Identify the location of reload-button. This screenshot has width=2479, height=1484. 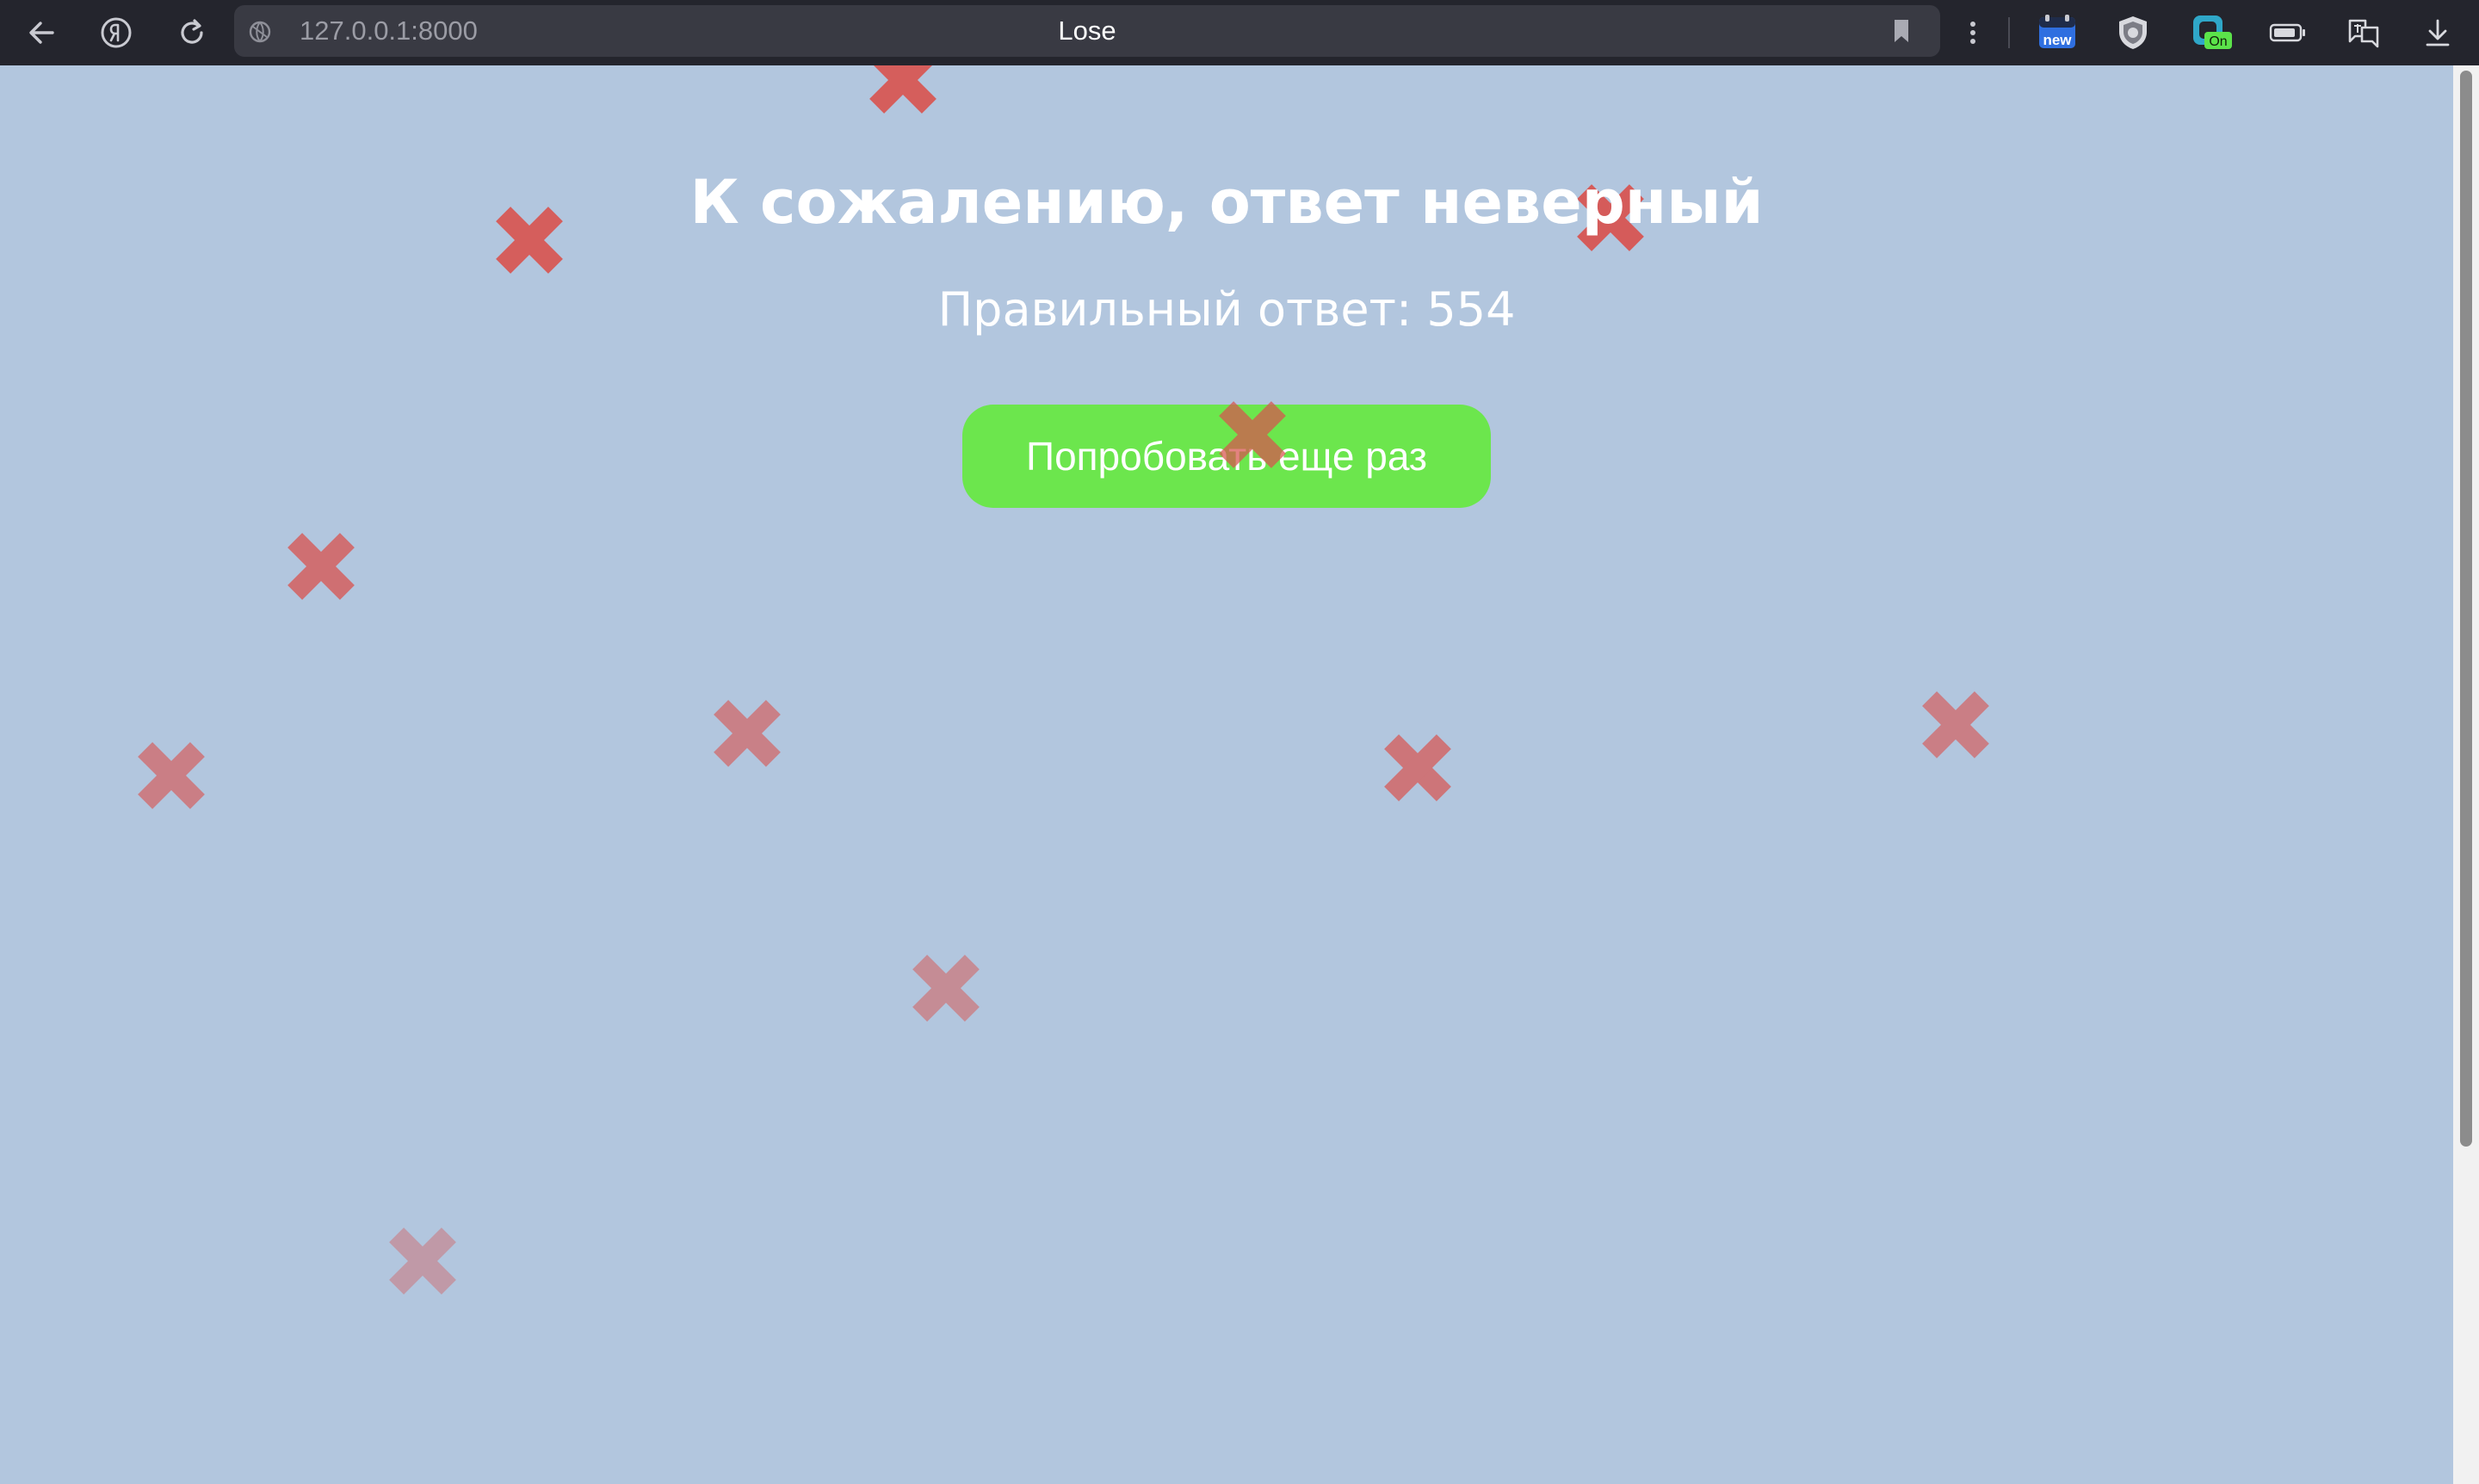
(192, 32).